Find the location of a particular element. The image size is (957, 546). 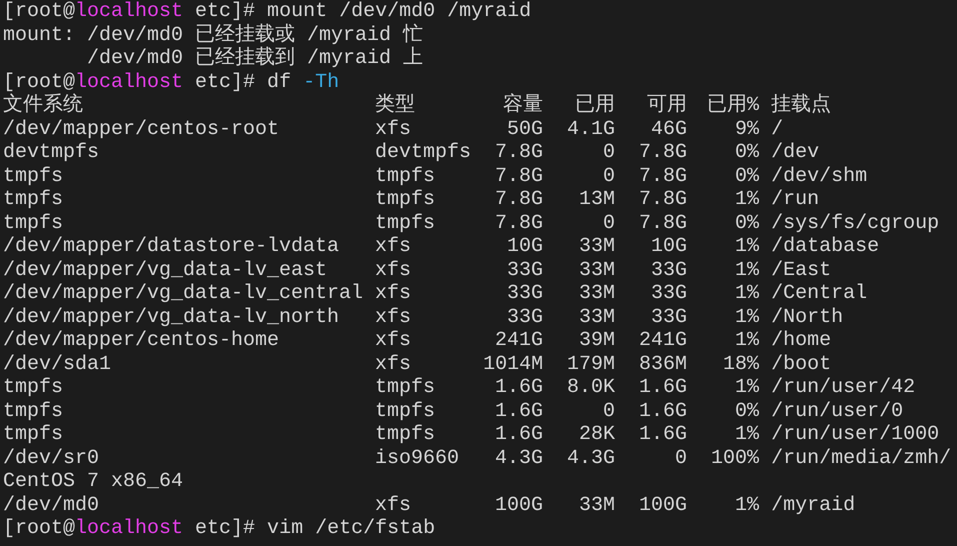

table-cell-text: /dev/sr0 is located at coordinates (51, 458).